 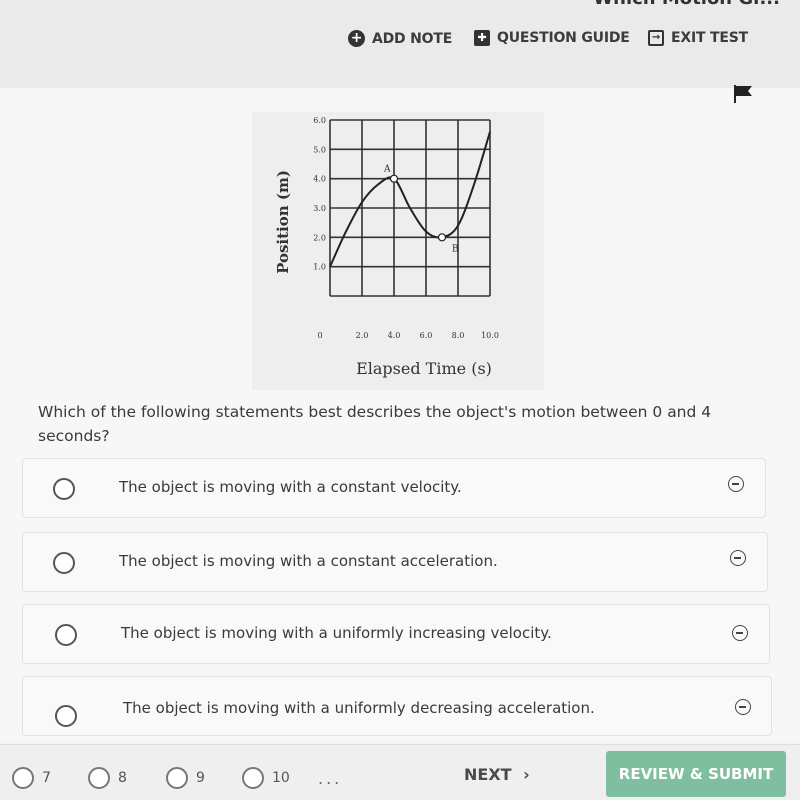 I want to click on point-label: B, so click(x=455, y=249).